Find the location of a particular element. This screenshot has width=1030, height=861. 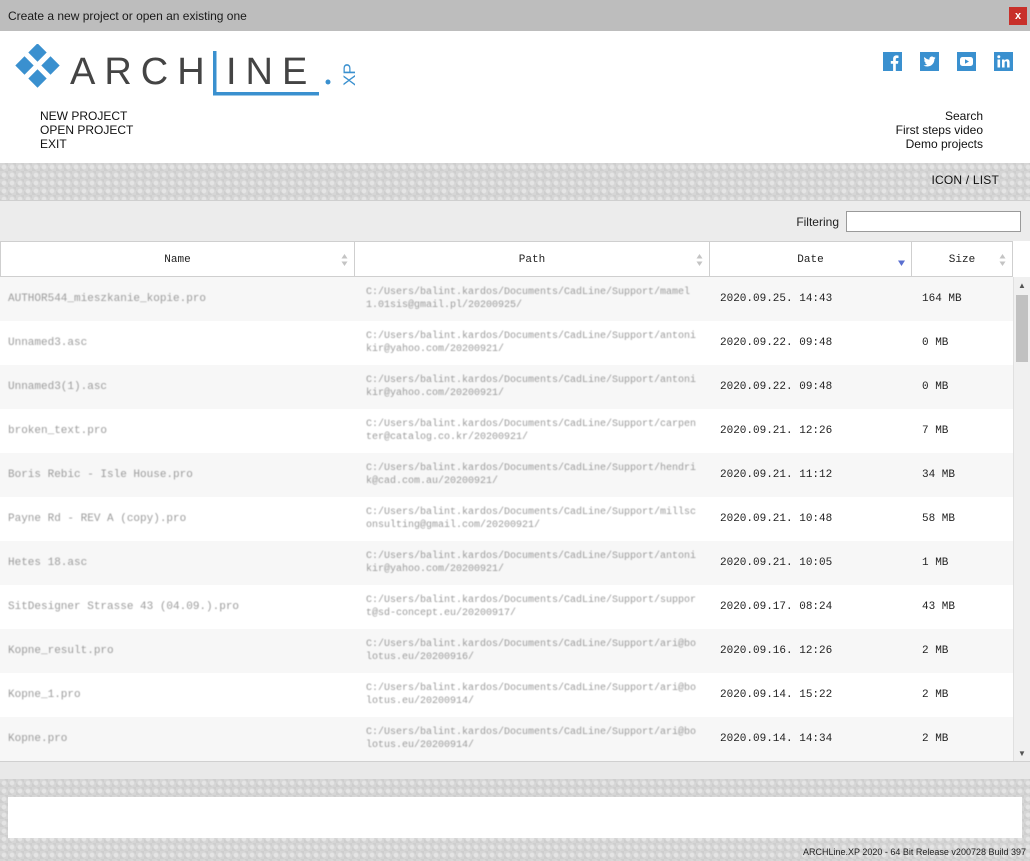

column-header-size: Size is located at coordinates (962, 259).